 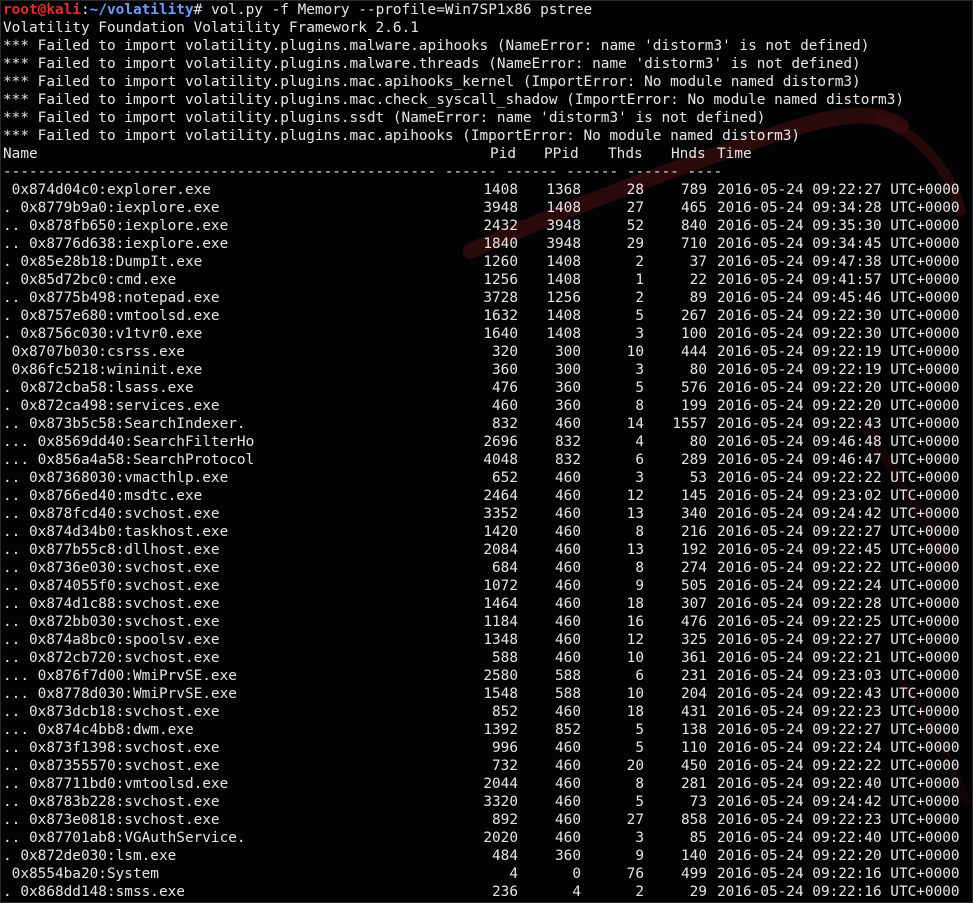 What do you see at coordinates (838, 226) in the screenshot?
I see `process-time: 2016-05-24 09:35:30 UTC+0000` at bounding box center [838, 226].